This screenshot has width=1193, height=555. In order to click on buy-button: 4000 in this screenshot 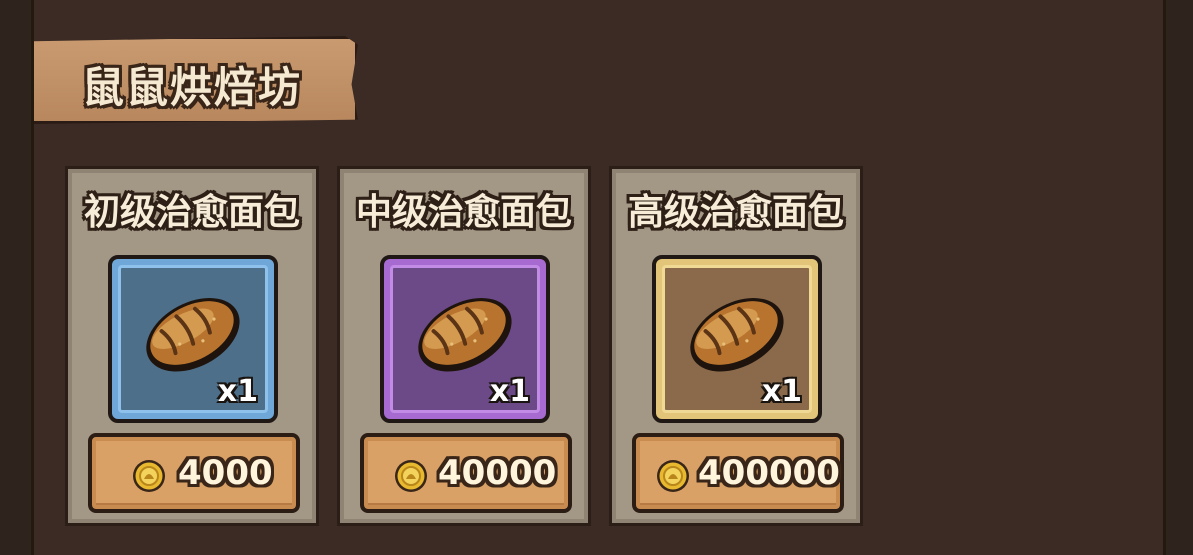, I will do `click(194, 473)`.